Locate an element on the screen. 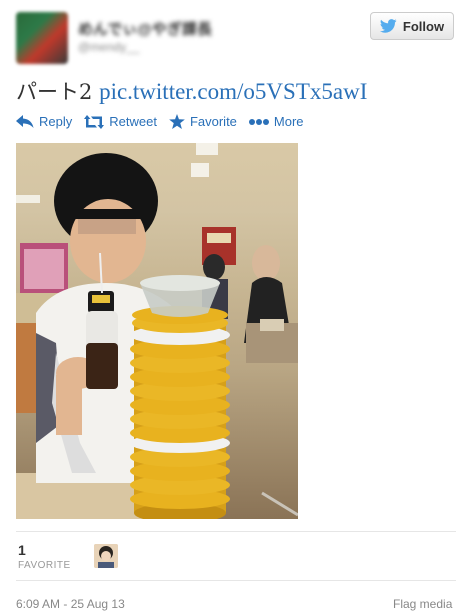  follow-label: Follow is located at coordinates (423, 26).